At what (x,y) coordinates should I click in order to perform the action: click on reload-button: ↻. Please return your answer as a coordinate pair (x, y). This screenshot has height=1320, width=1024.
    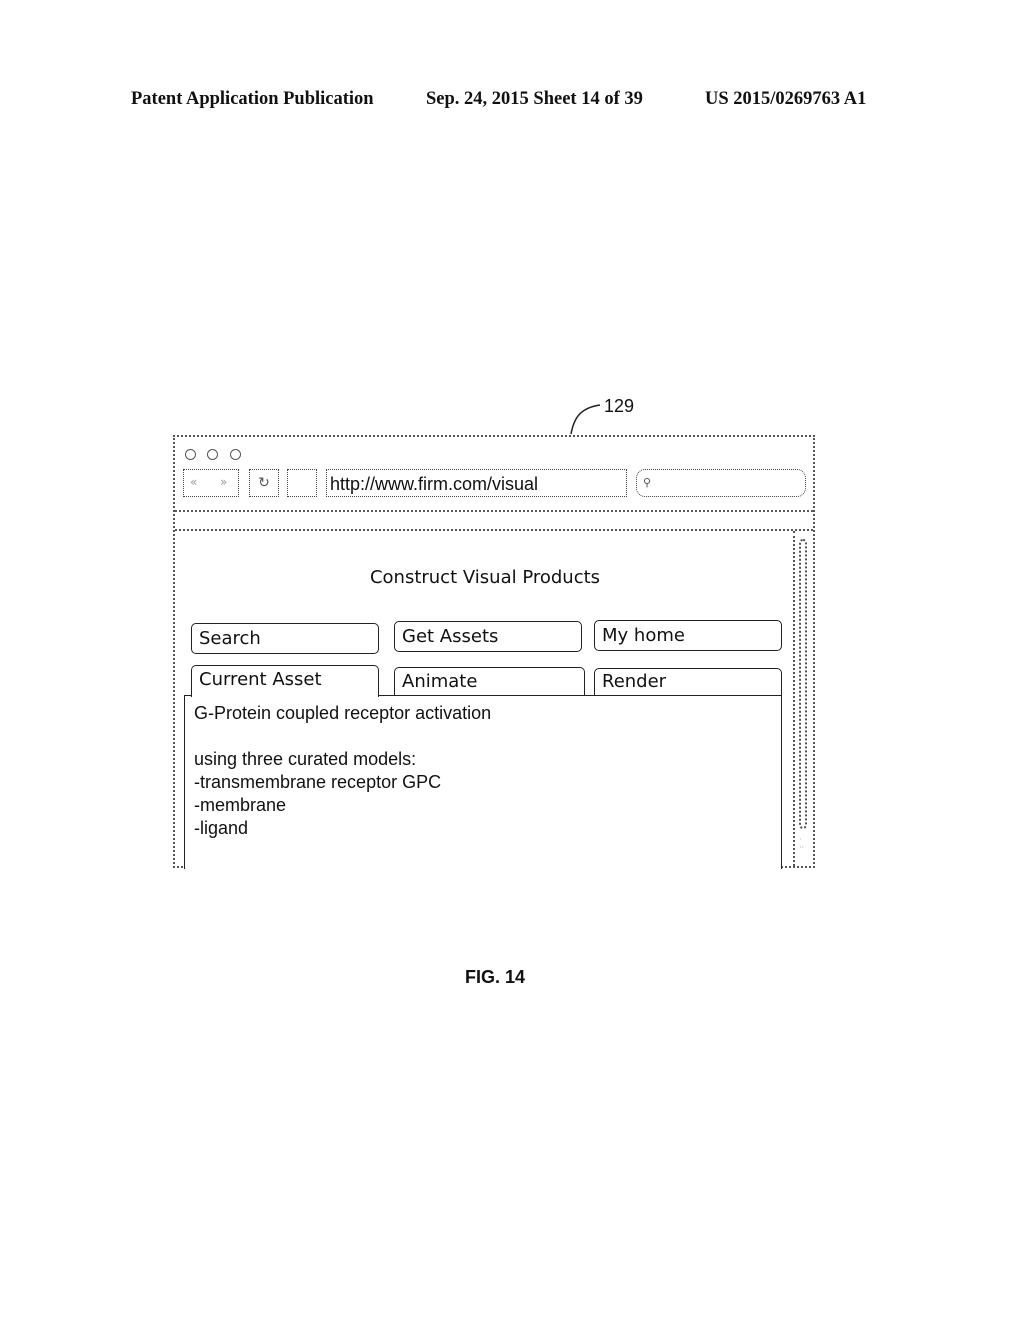
    Looking at the image, I should click on (264, 483).